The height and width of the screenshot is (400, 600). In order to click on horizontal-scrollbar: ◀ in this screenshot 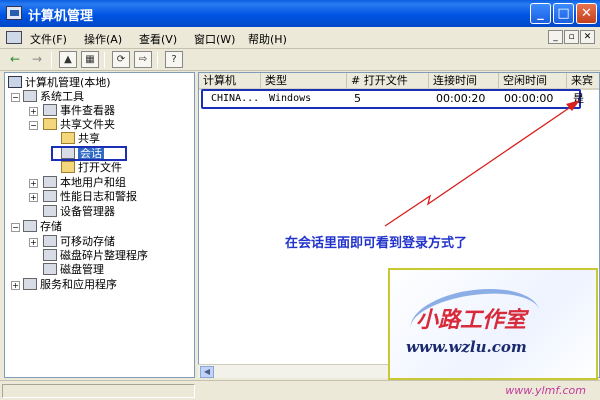, I will do `click(293, 371)`.